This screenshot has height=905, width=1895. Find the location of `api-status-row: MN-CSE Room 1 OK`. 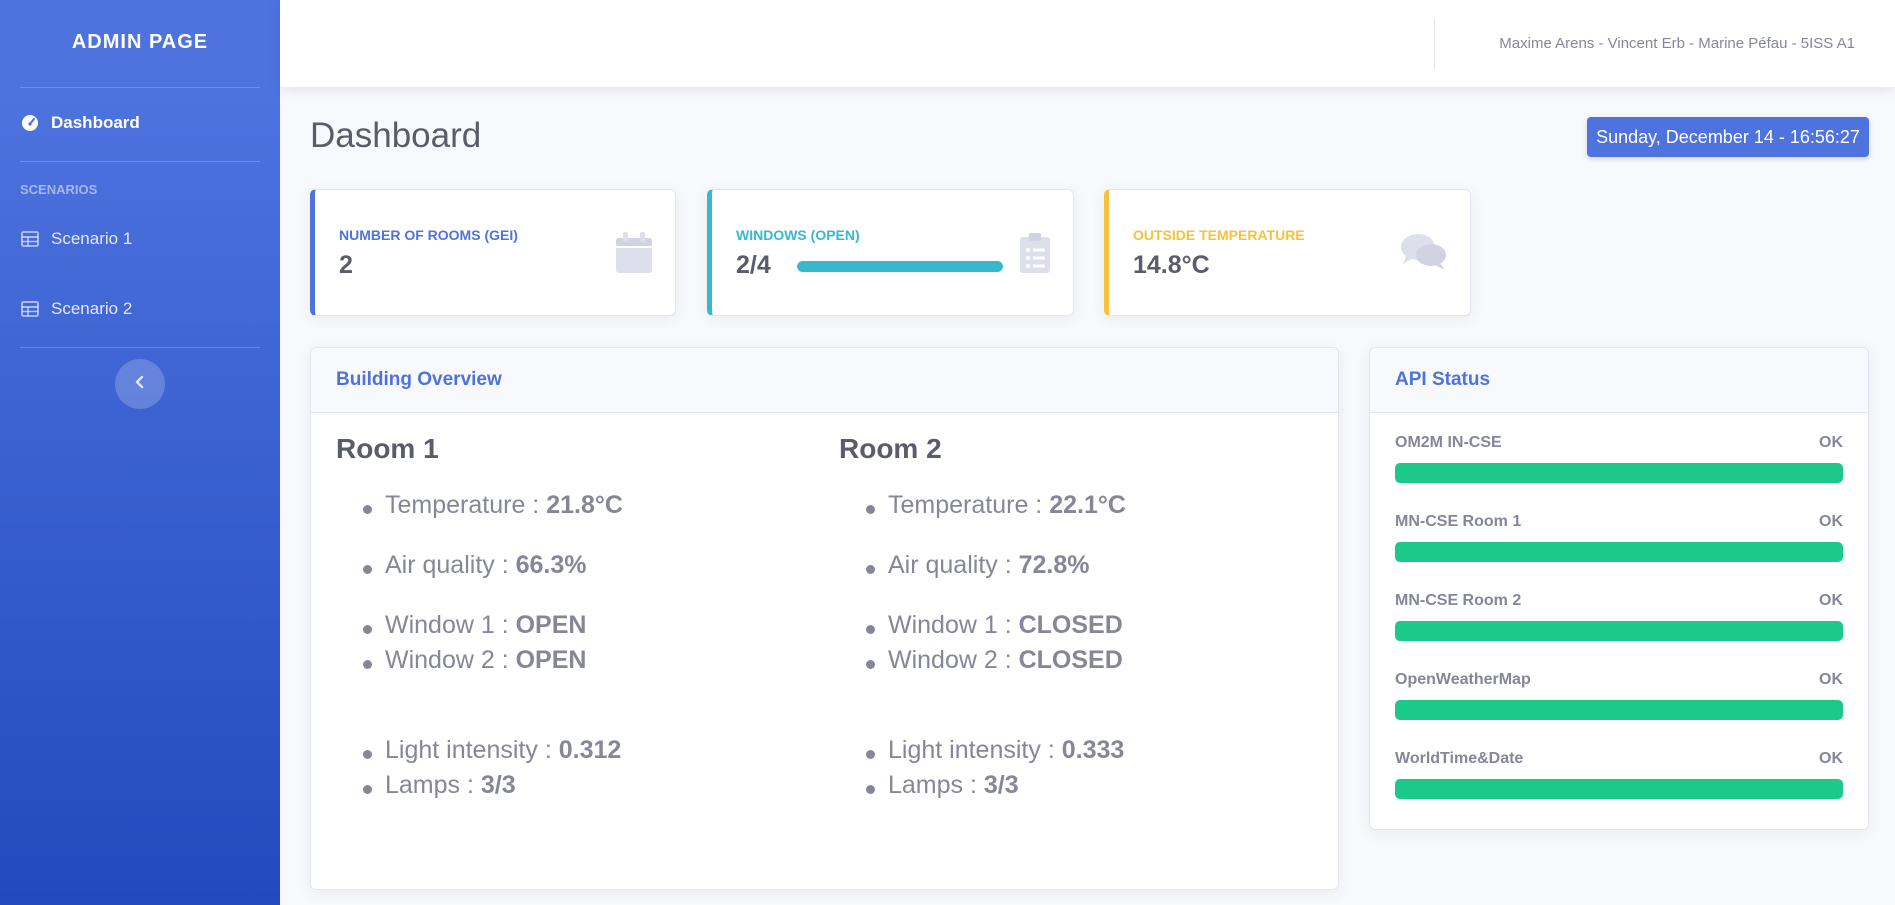

api-status-row: MN-CSE Room 1 OK is located at coordinates (1619, 537).